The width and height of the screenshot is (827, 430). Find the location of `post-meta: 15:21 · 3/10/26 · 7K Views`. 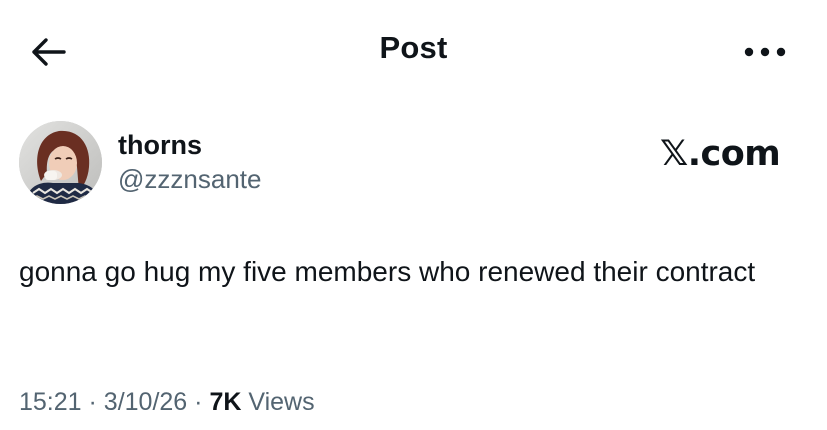

post-meta: 15:21 · 3/10/26 · 7K Views is located at coordinates (167, 402).